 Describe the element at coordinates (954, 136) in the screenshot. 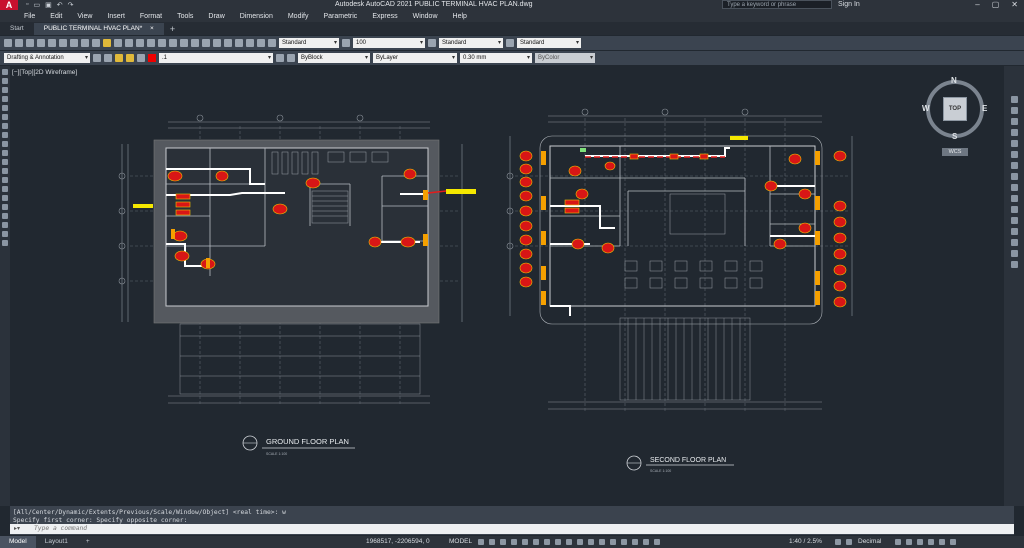

I see `compass-south: S` at that location.